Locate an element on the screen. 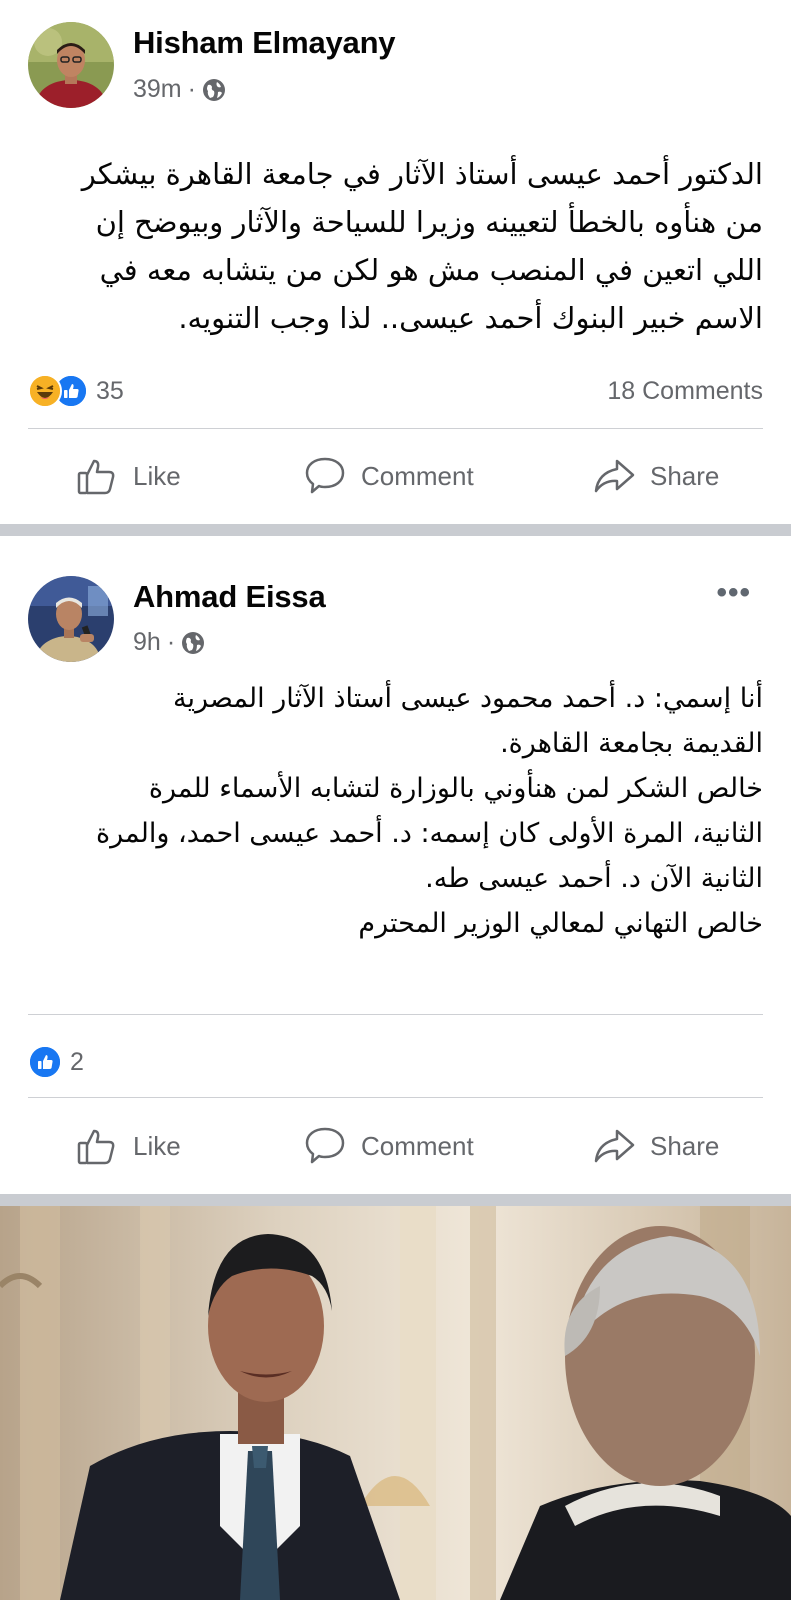 This screenshot has width=791, height=1600. body-line: خالص التهاني لمعالي الوزير المحترم is located at coordinates (560, 923).